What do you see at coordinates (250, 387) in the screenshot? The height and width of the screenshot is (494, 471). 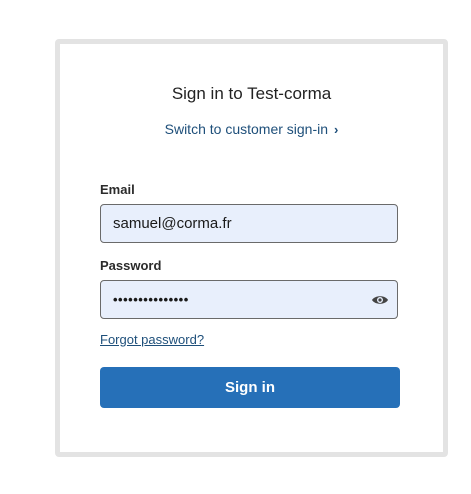 I see `sign-in-button: Sign in` at bounding box center [250, 387].